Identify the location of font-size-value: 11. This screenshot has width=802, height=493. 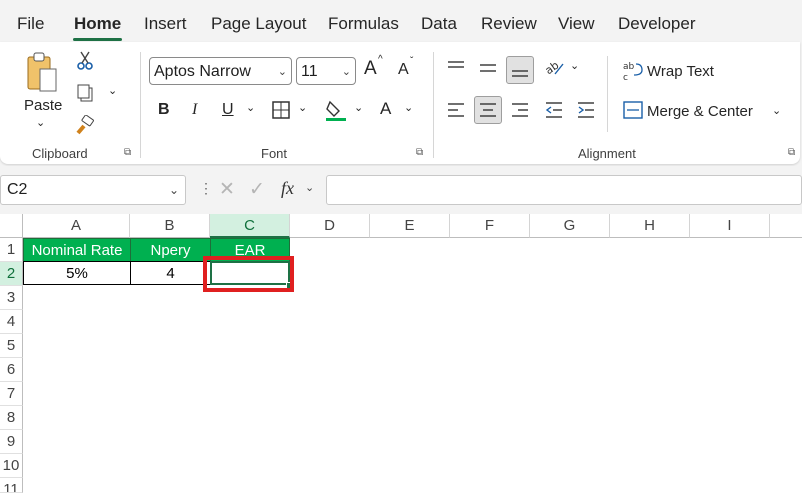
(309, 71).